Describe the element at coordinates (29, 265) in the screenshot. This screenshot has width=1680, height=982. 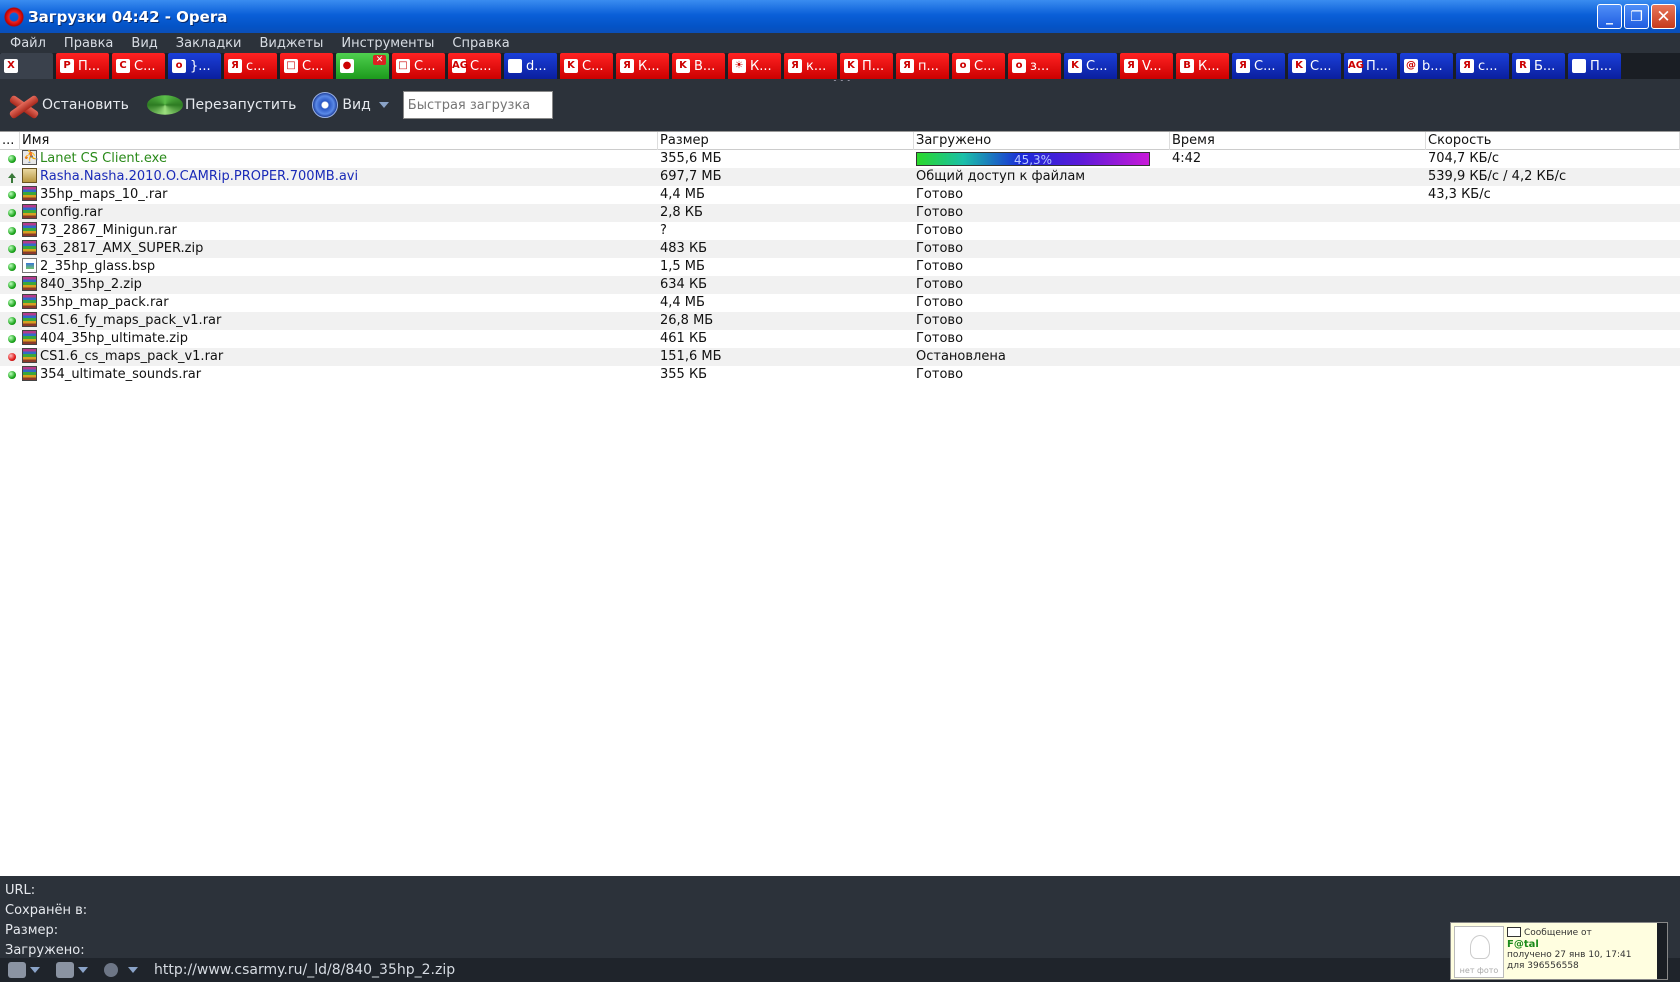
I see `bsp-file-icon` at that location.